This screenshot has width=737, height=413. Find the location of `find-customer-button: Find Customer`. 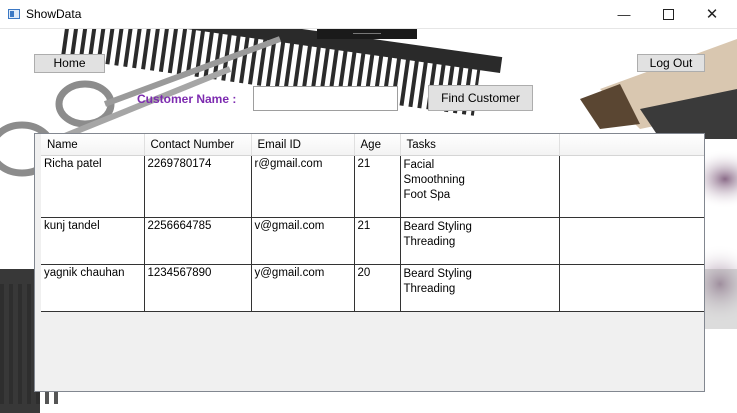

find-customer-button: Find Customer is located at coordinates (480, 98).